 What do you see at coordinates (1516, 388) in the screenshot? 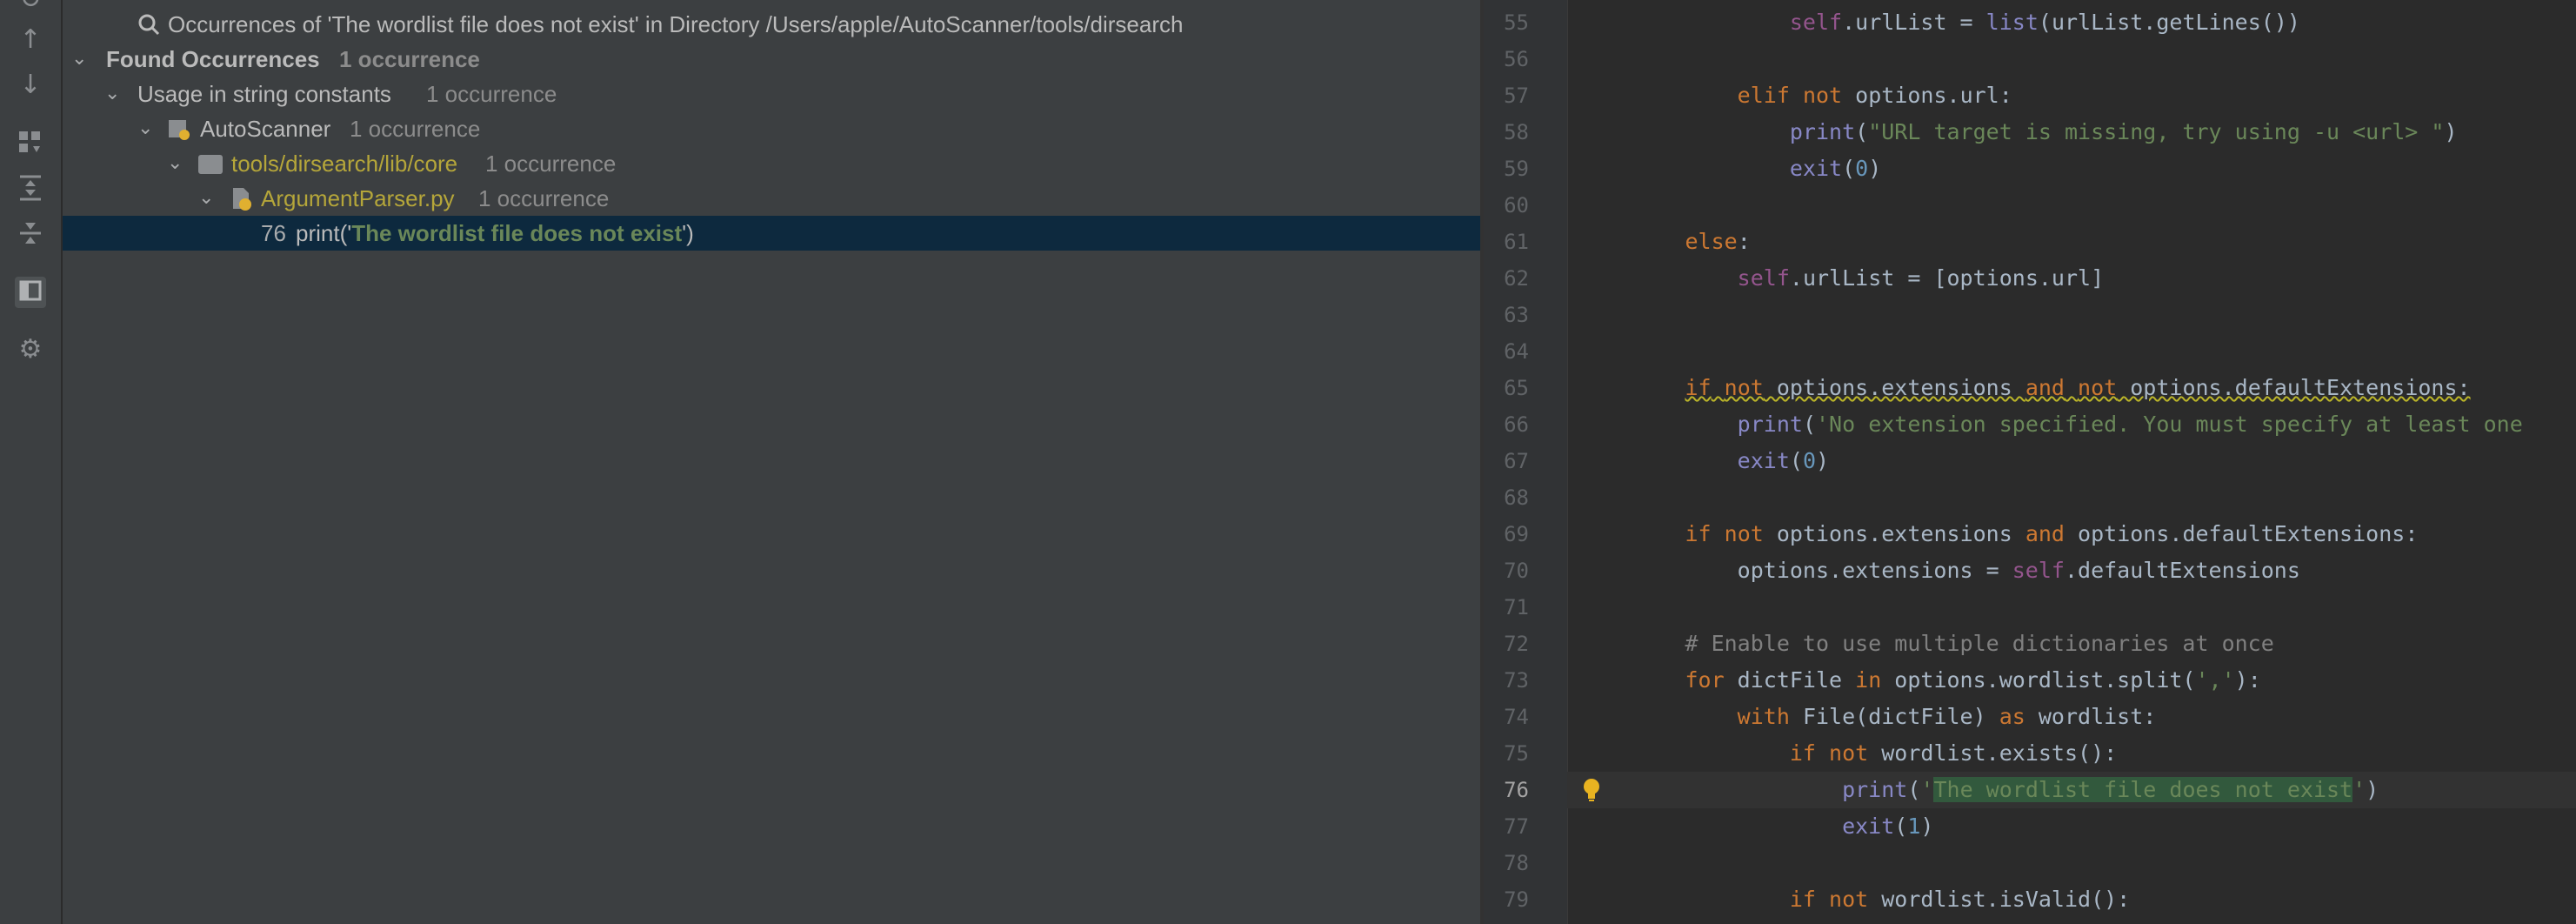
I see `line-number: 65` at bounding box center [1516, 388].